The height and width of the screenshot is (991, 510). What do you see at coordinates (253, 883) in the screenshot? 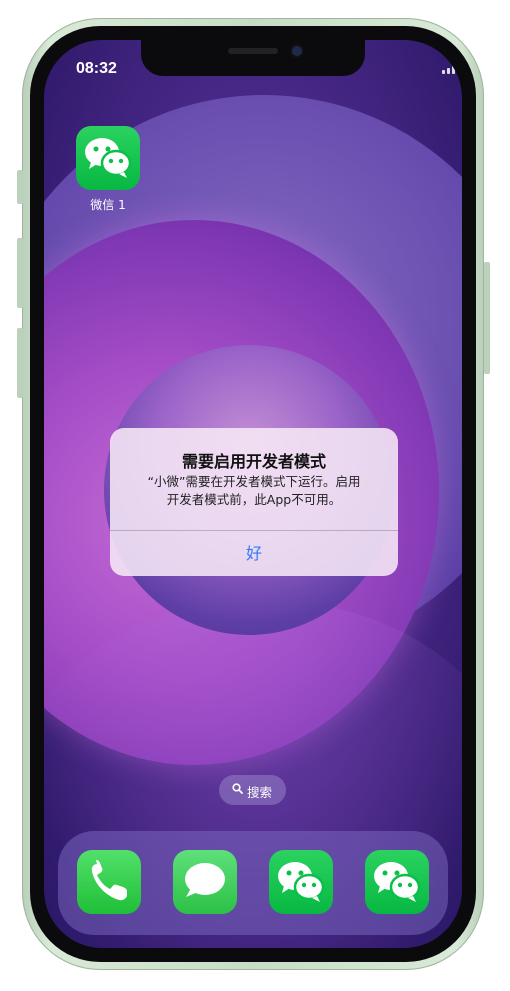
I see `dock` at bounding box center [253, 883].